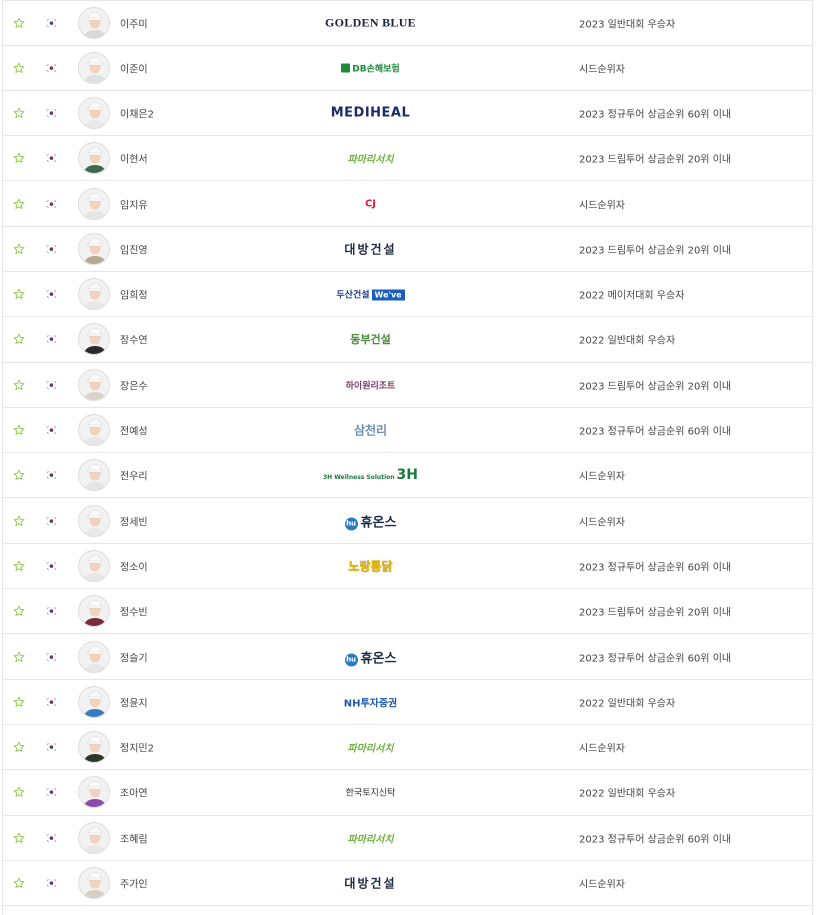 Image resolution: width=818 pixels, height=915 pixels. I want to click on player-row: 이준이 DB손해보험 시드순위자, so click(407, 68).